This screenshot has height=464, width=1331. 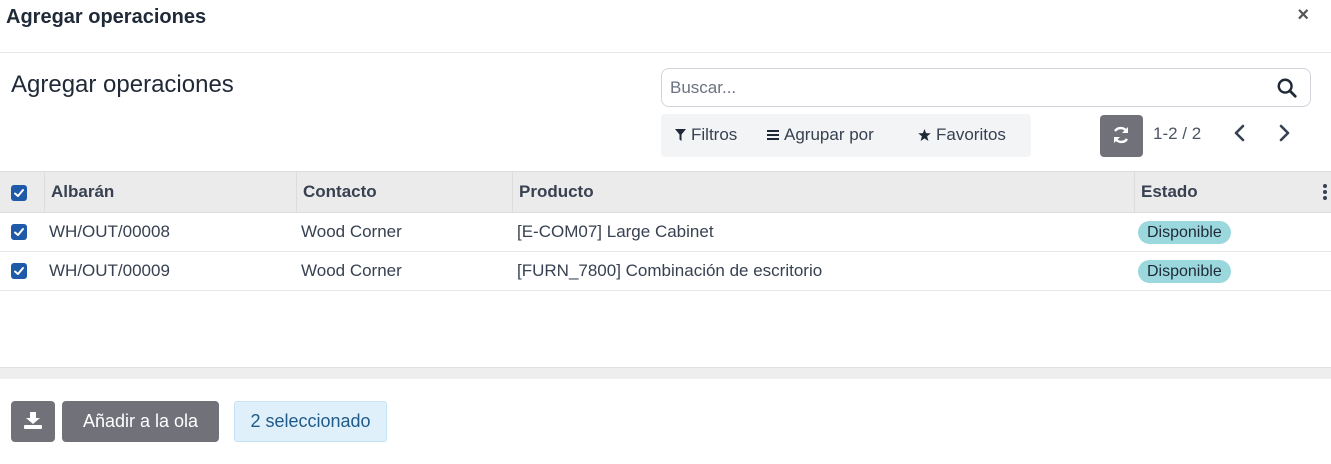 I want to click on cell-producto: [FURN_7800] Combinación de escritorio, so click(x=670, y=270).